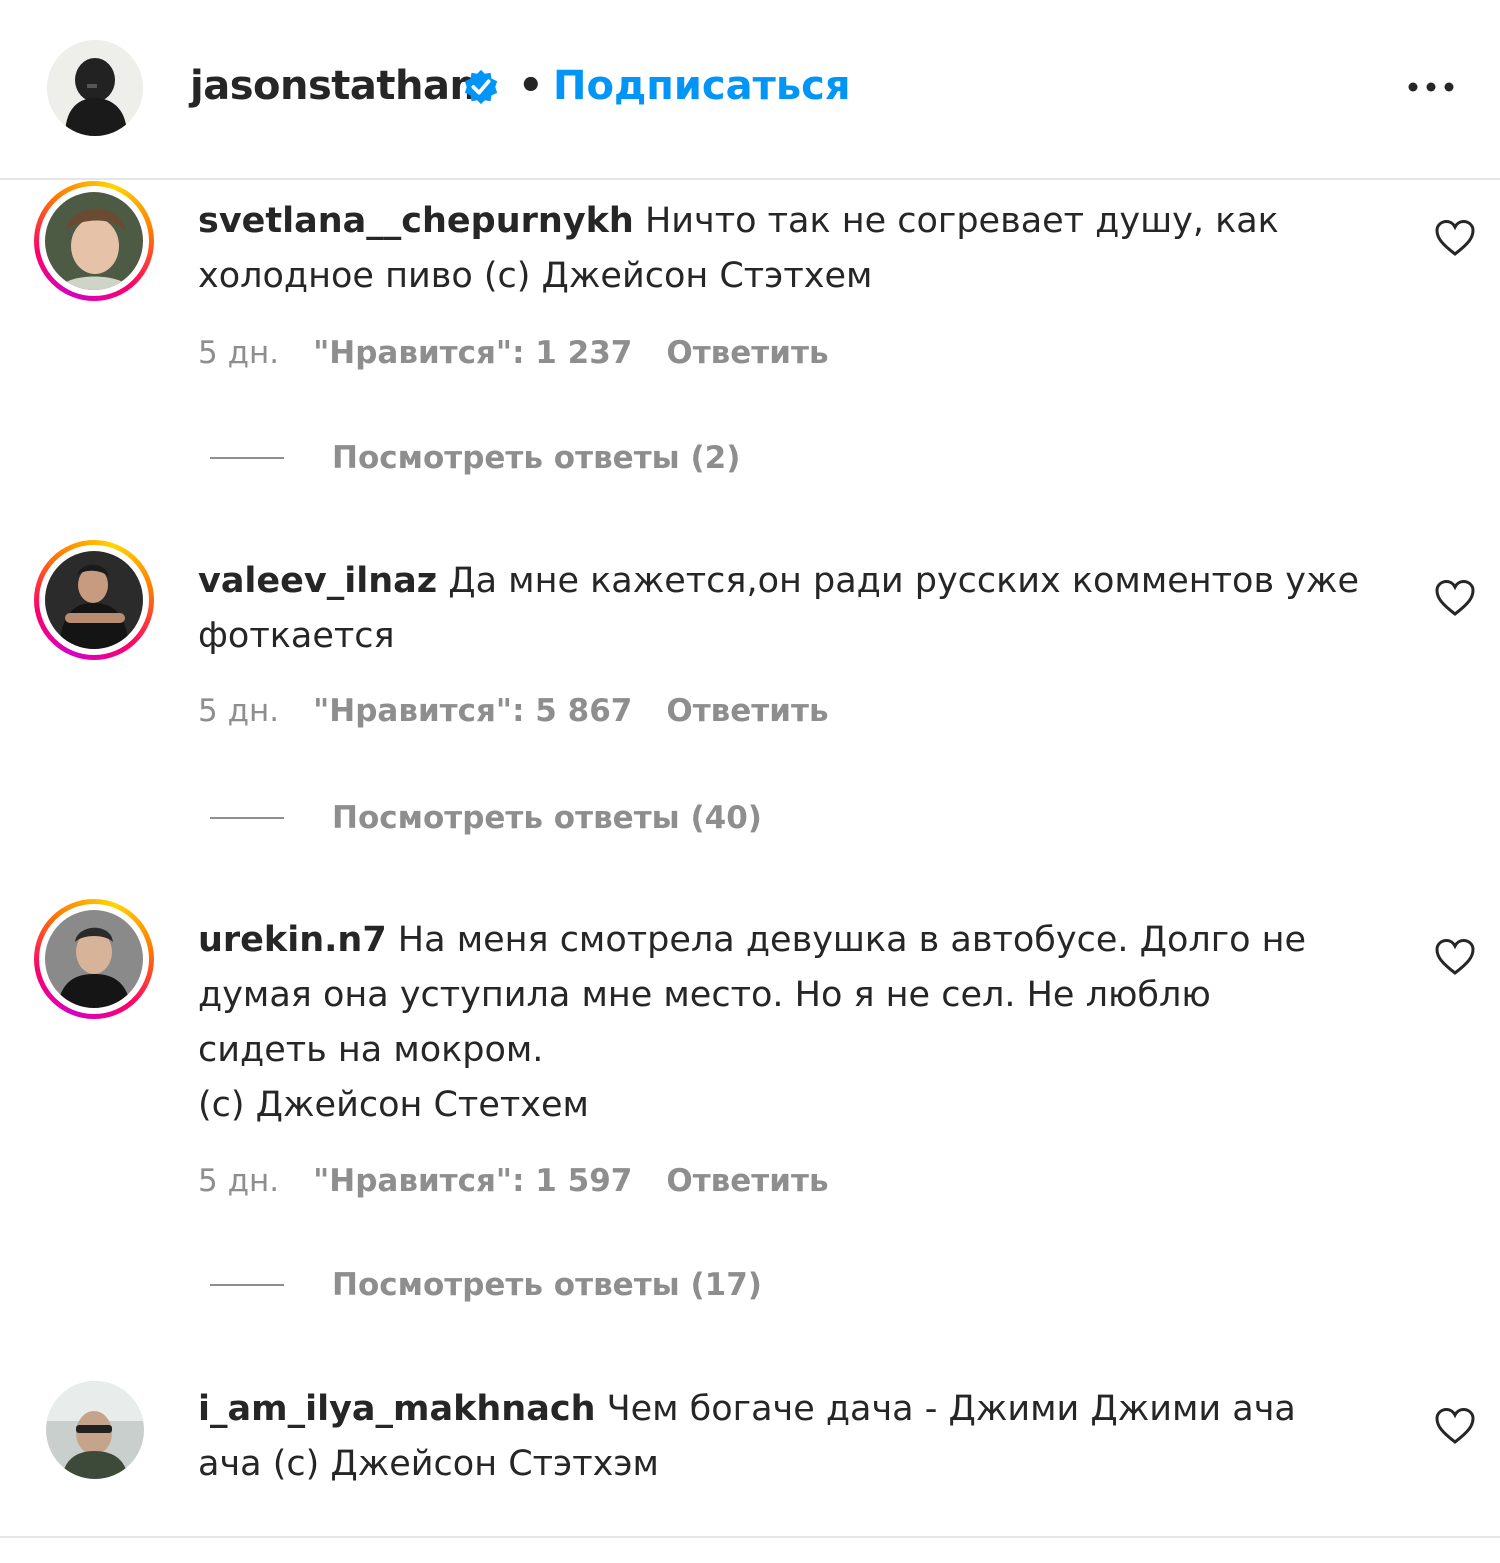 This screenshot has height=1563, width=1500. What do you see at coordinates (536, 458) in the screenshot?
I see `view-replies-label: Посмотреть ответы (2)` at bounding box center [536, 458].